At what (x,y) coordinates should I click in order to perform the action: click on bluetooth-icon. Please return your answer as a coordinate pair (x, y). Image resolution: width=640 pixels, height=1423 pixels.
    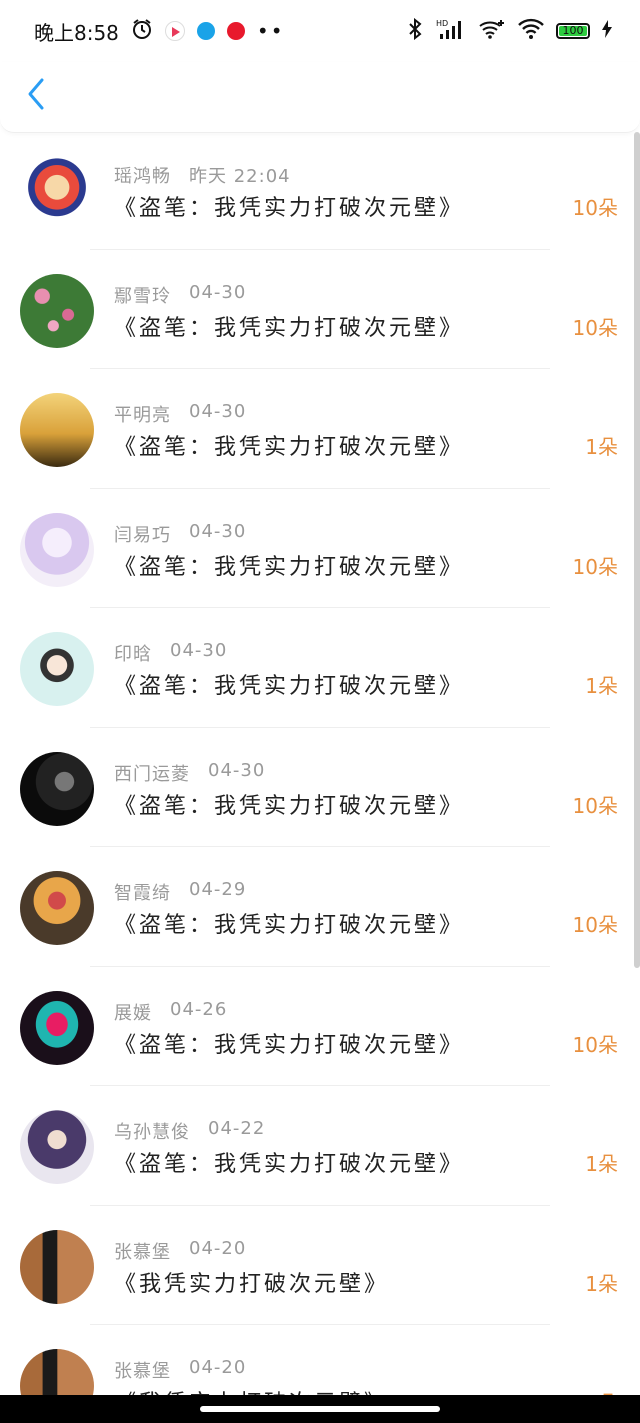
    Looking at the image, I should click on (415, 31).